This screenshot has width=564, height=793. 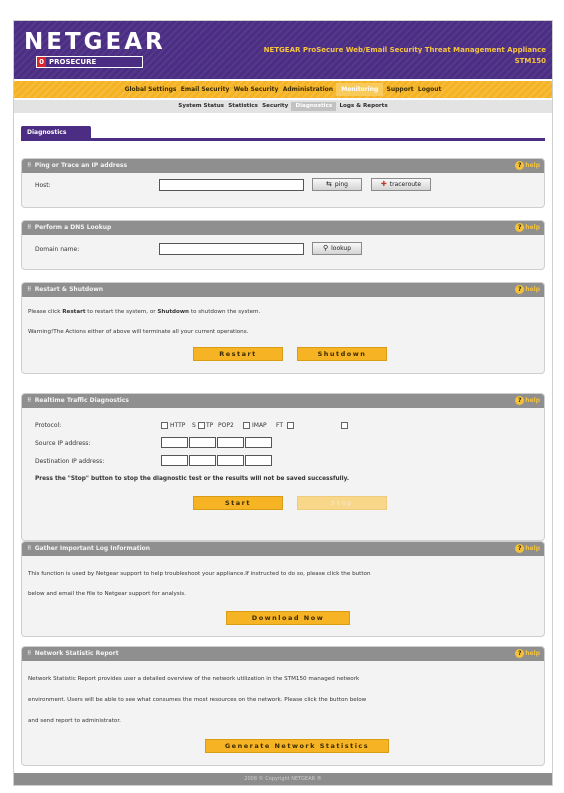 I want to click on subnav-diagnostics: Diagnostics, so click(x=314, y=106).